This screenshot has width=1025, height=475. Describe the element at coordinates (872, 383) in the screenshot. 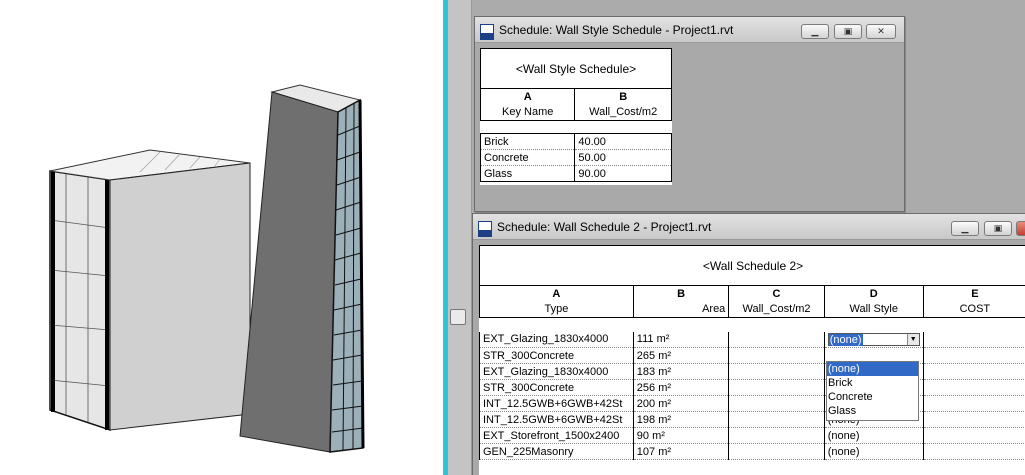

I see `dropdown-option: Brick` at that location.